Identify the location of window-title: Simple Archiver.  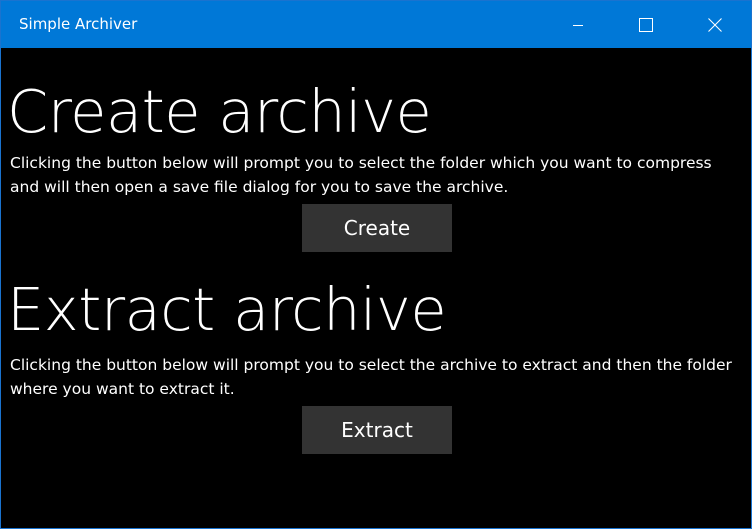
(78, 24).